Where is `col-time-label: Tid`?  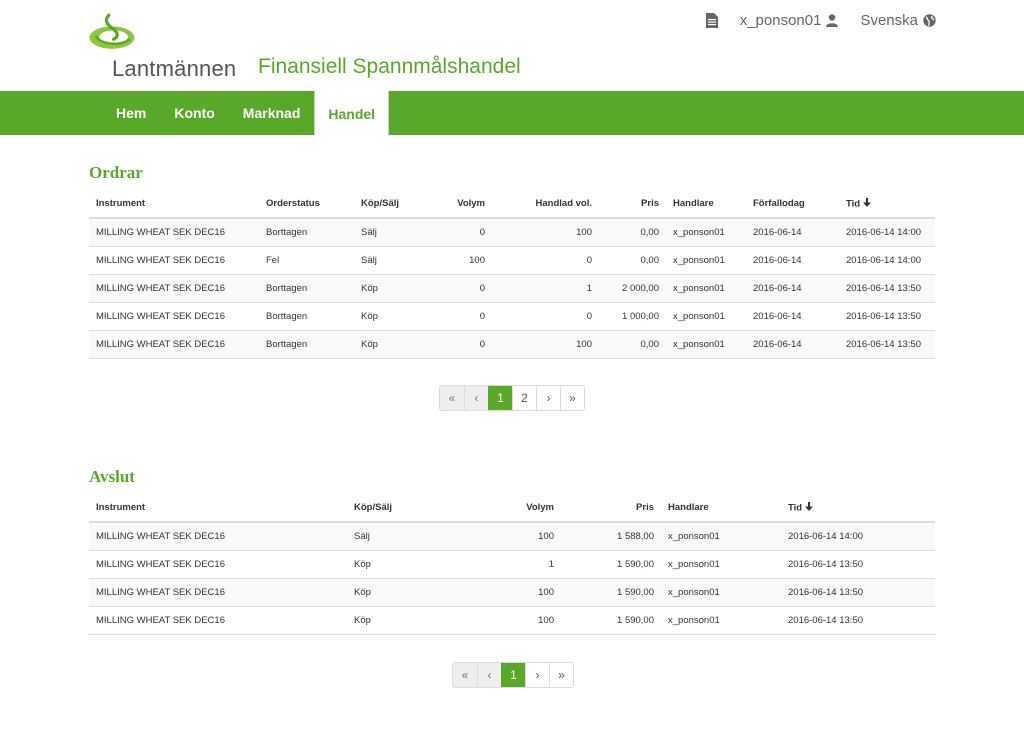 col-time-label: Tid is located at coordinates (795, 508).